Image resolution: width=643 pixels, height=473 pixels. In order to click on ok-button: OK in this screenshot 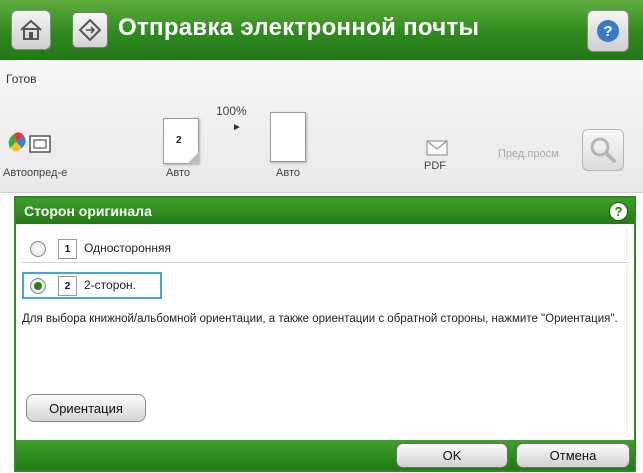, I will do `click(452, 455)`.